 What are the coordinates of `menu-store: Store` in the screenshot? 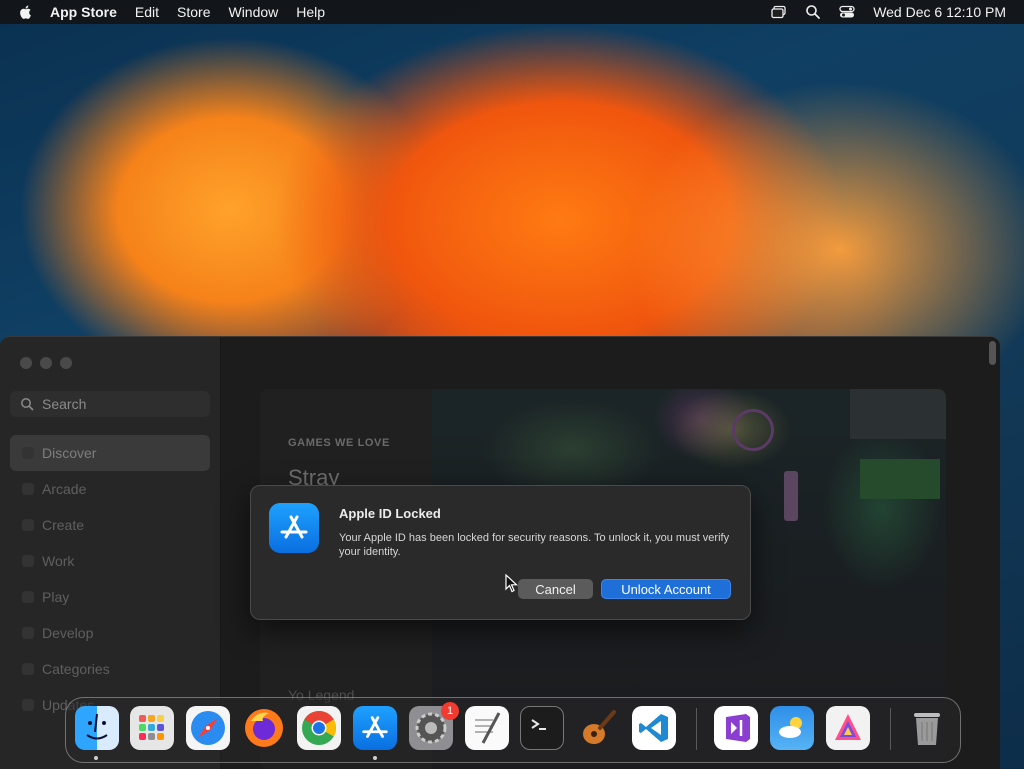 It's located at (193, 12).